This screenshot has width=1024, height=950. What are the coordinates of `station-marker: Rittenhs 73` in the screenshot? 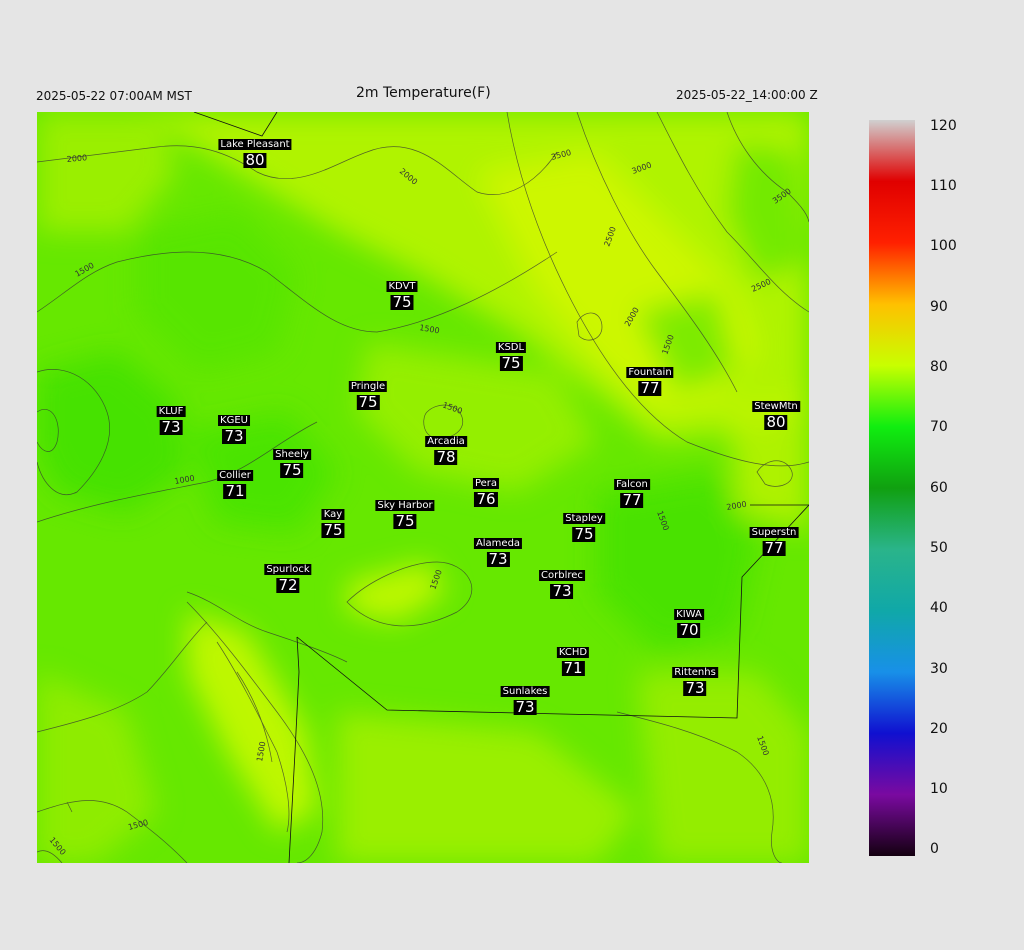 It's located at (695, 682).